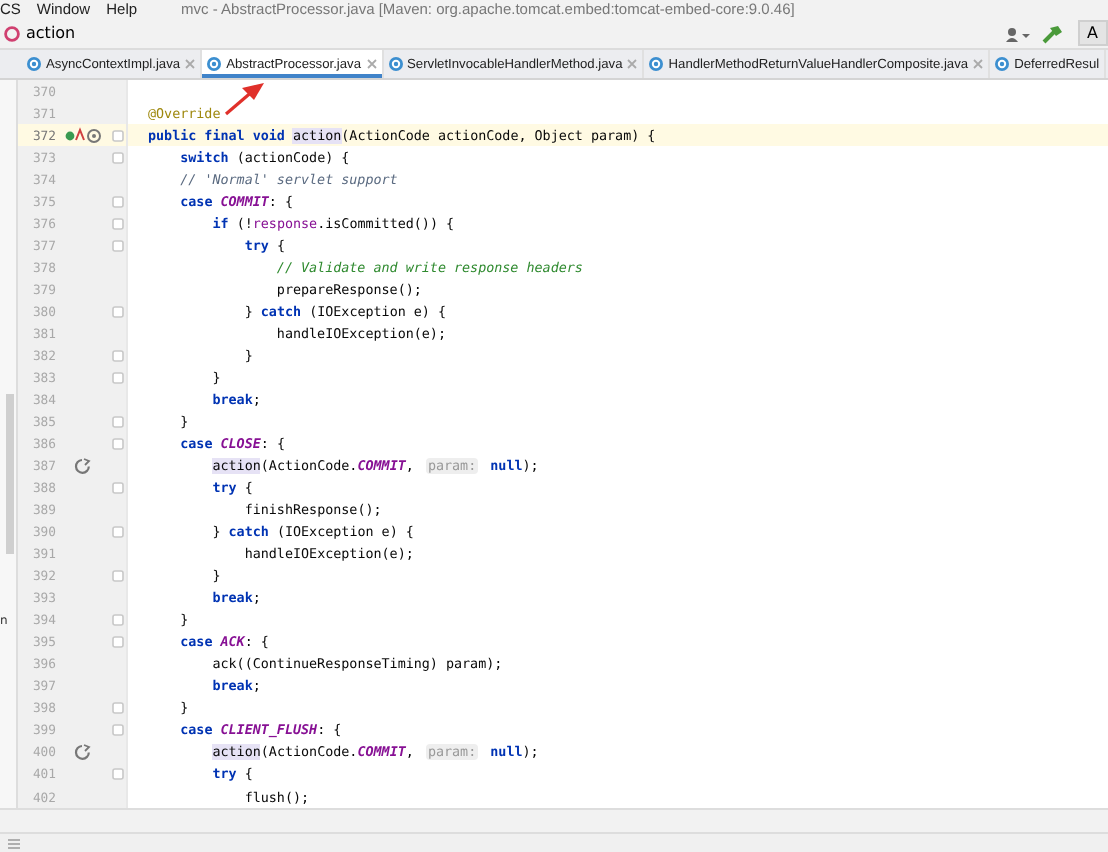 This screenshot has height=852, width=1108. What do you see at coordinates (51, 33) in the screenshot?
I see `breadcrumb-item: action` at bounding box center [51, 33].